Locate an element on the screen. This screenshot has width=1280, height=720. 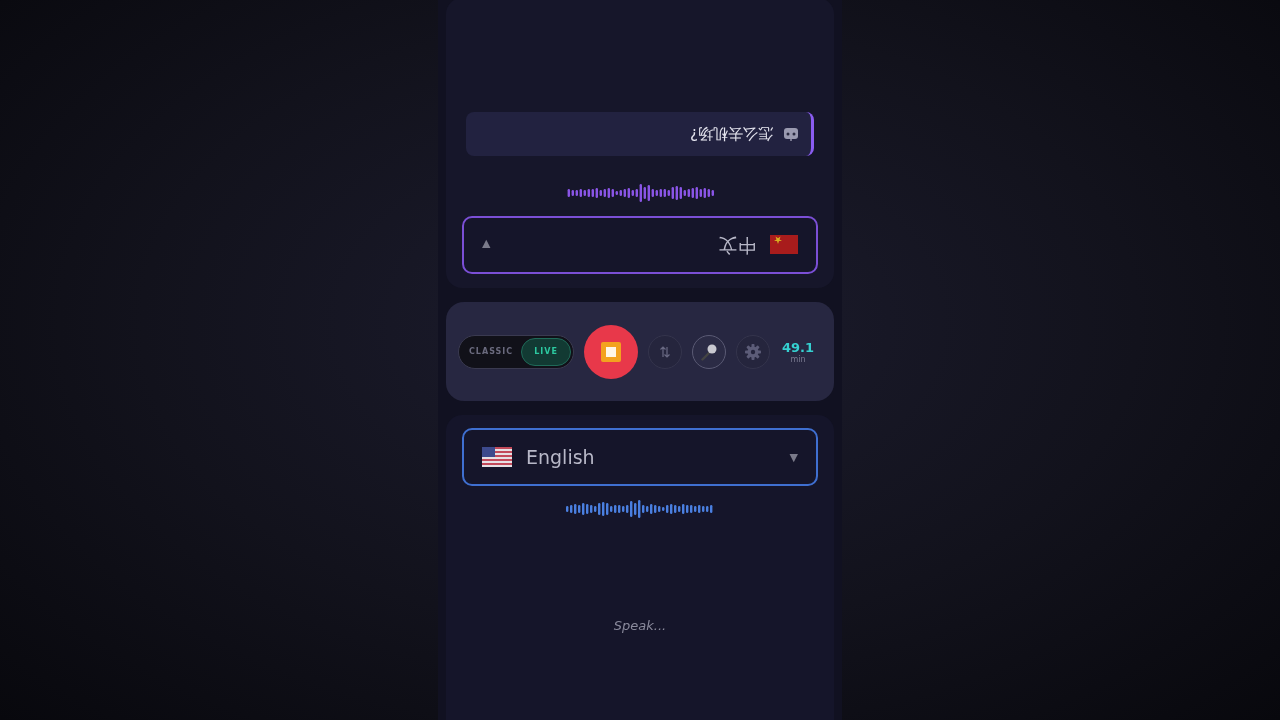
mode-tab: LIVE is located at coordinates (546, 351).